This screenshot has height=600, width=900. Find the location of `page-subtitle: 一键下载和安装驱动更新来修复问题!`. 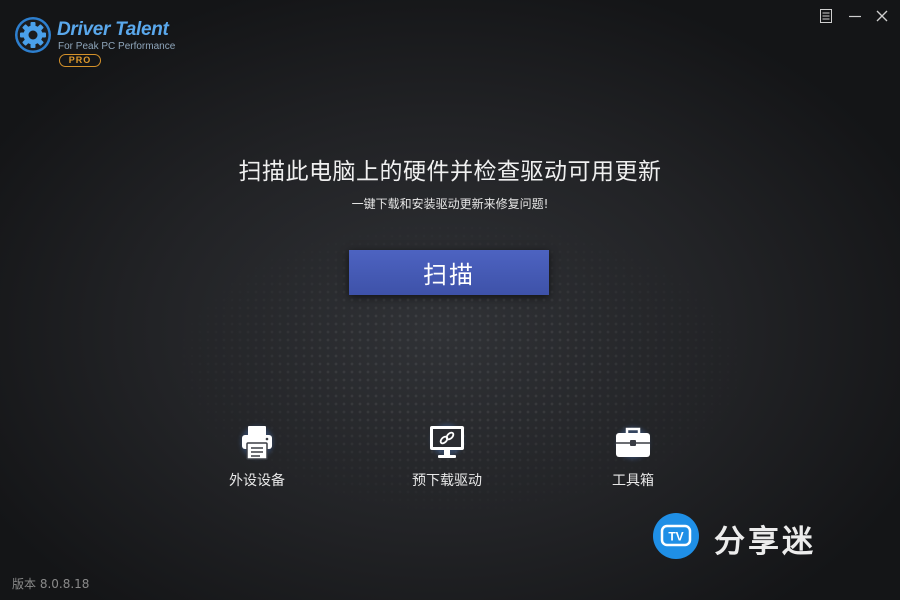

page-subtitle: 一键下载和安装驱动更新来修复问题! is located at coordinates (450, 204).